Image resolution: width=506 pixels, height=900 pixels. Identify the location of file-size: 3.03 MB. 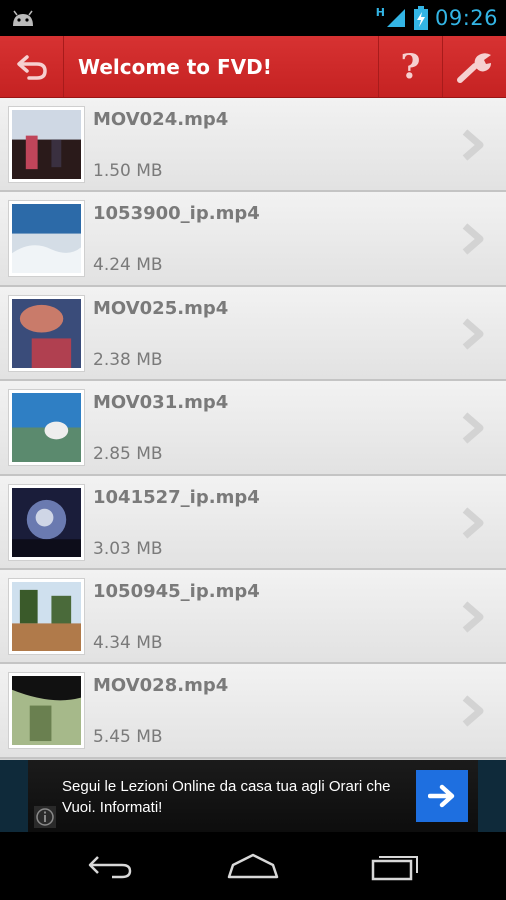
(128, 548).